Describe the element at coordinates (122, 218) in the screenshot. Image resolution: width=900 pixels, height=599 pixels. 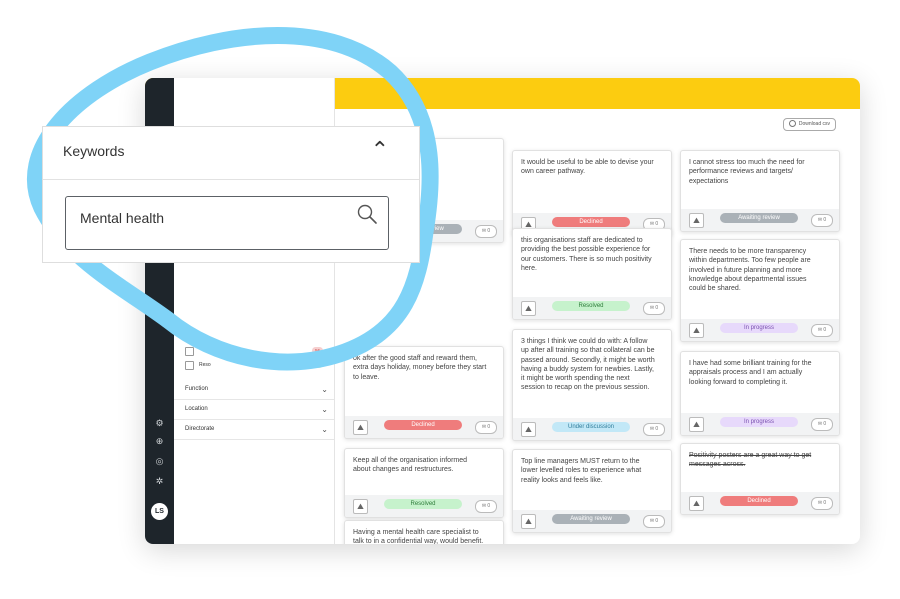
I see `search-value: Mental health` at that location.